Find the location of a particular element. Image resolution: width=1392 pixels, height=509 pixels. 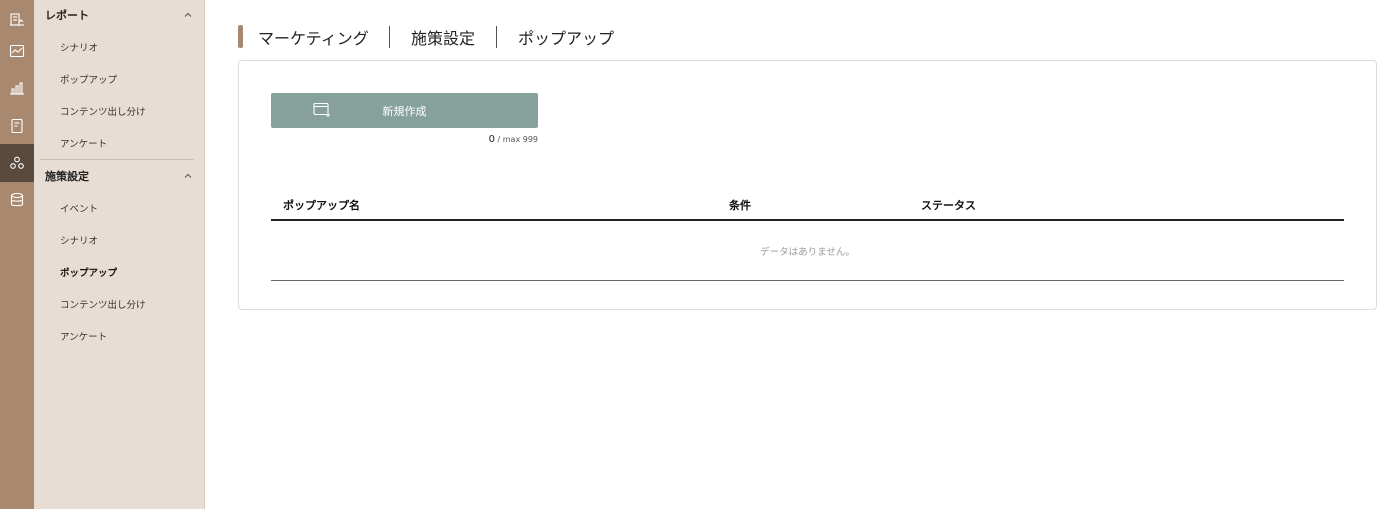

sidebar-item-report-scenario: シナリオ is located at coordinates (119, 47).